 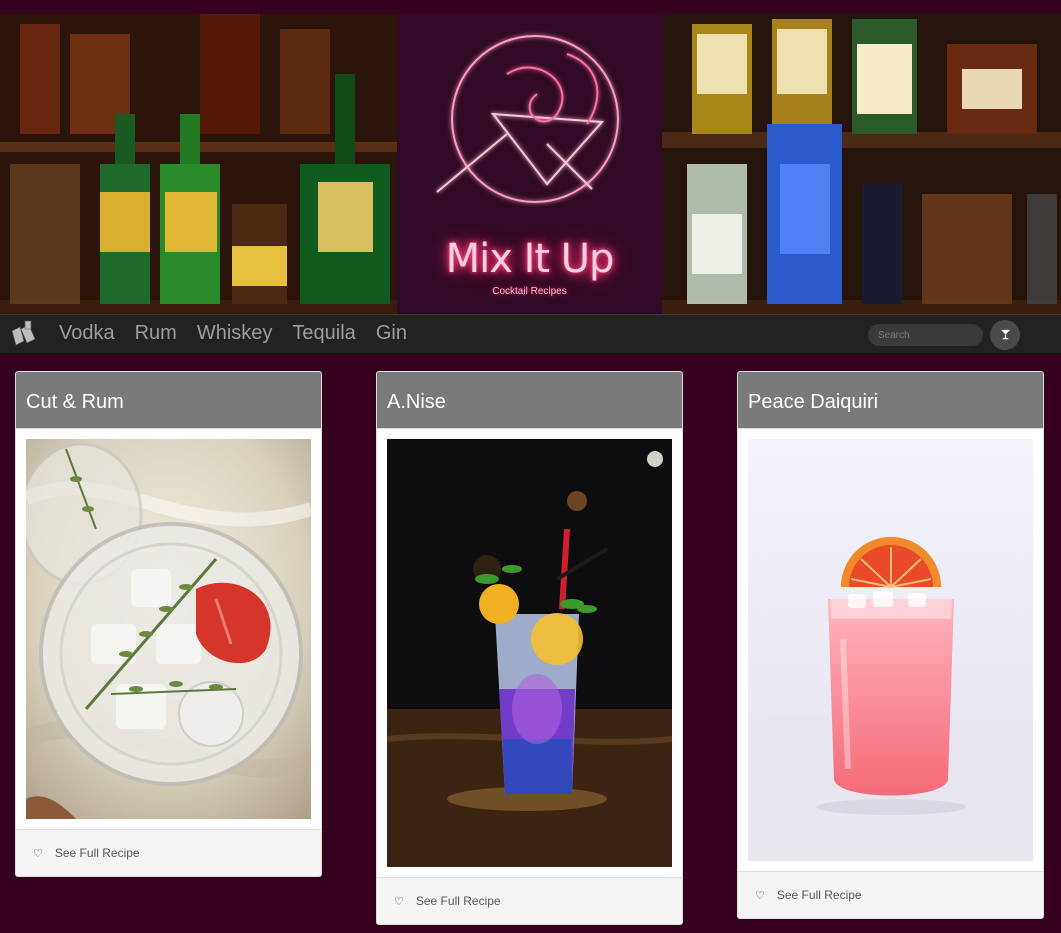 What do you see at coordinates (235, 333) in the screenshot?
I see `nav-link-whiskey: Whiskey` at bounding box center [235, 333].